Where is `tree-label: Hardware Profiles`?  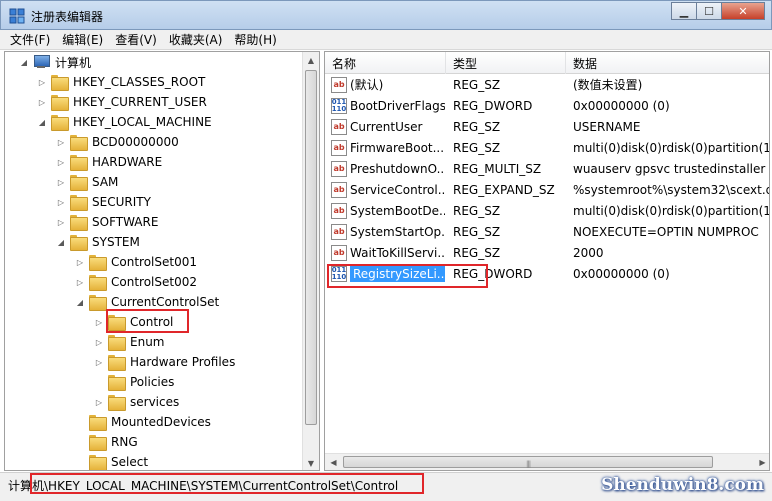 tree-label: Hardware Profiles is located at coordinates (183, 362).